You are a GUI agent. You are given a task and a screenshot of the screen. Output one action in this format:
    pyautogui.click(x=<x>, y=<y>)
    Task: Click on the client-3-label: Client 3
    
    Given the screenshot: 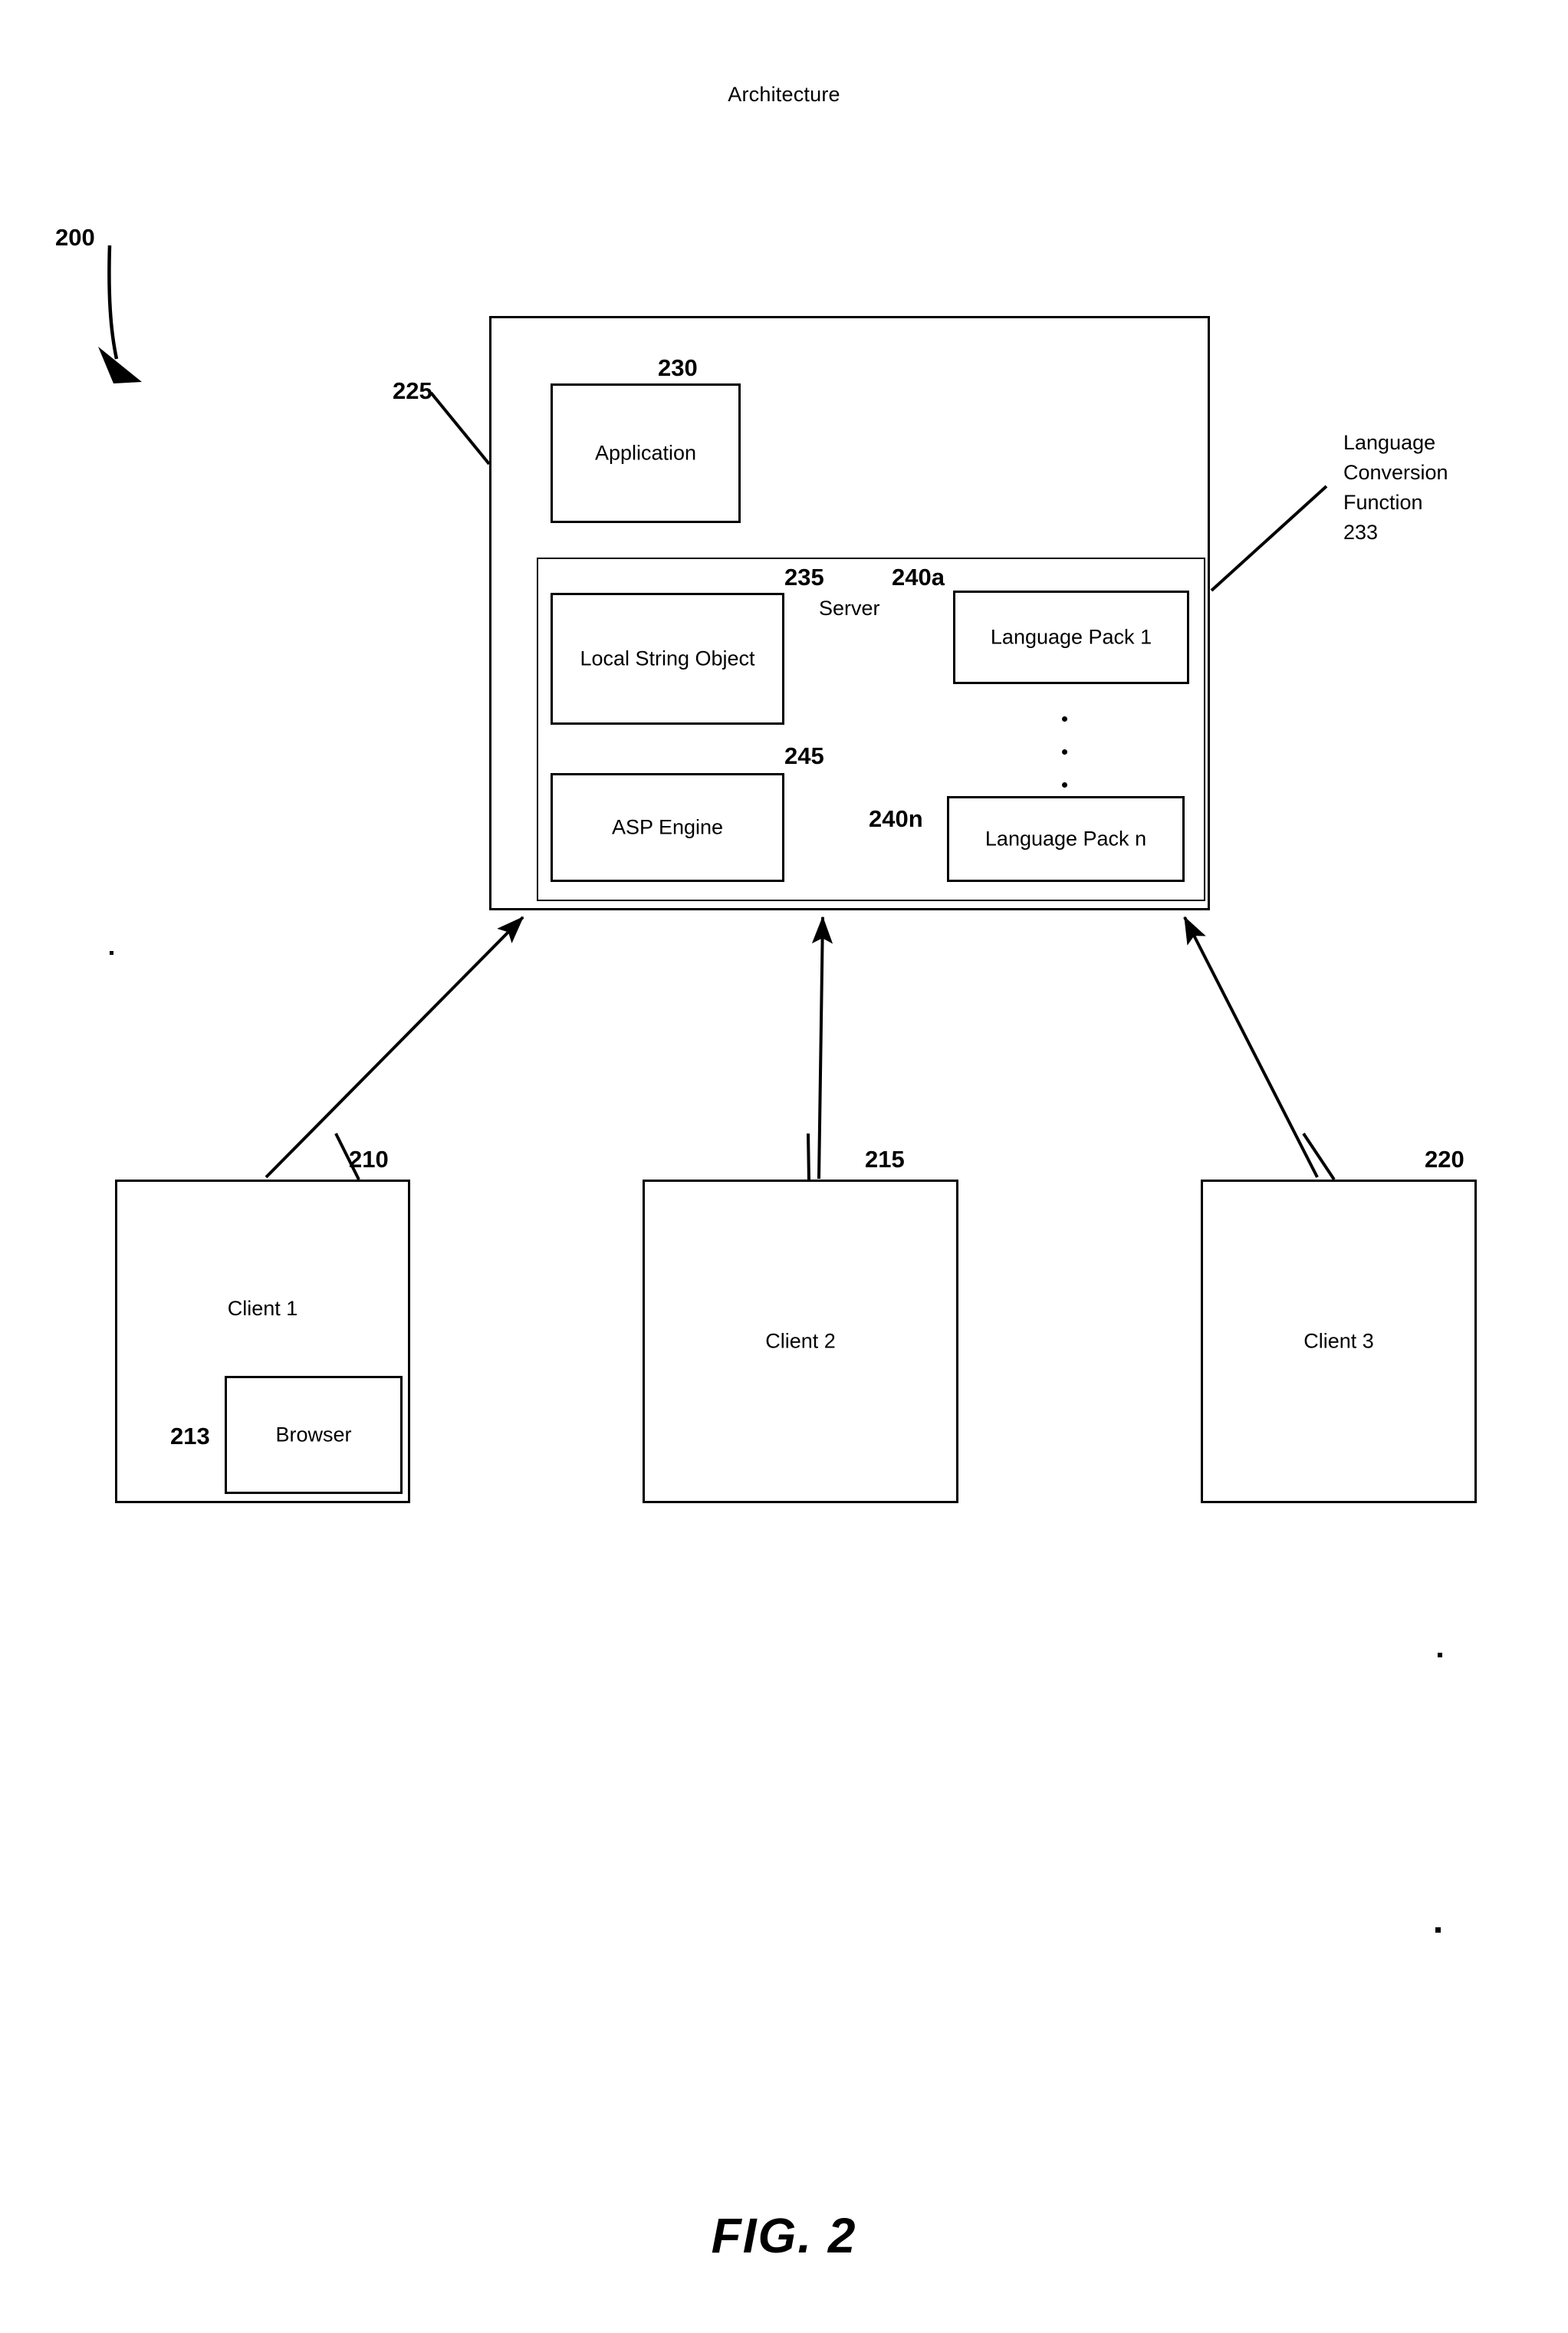 What is the action you would take?
    pyautogui.click(x=1339, y=1341)
    